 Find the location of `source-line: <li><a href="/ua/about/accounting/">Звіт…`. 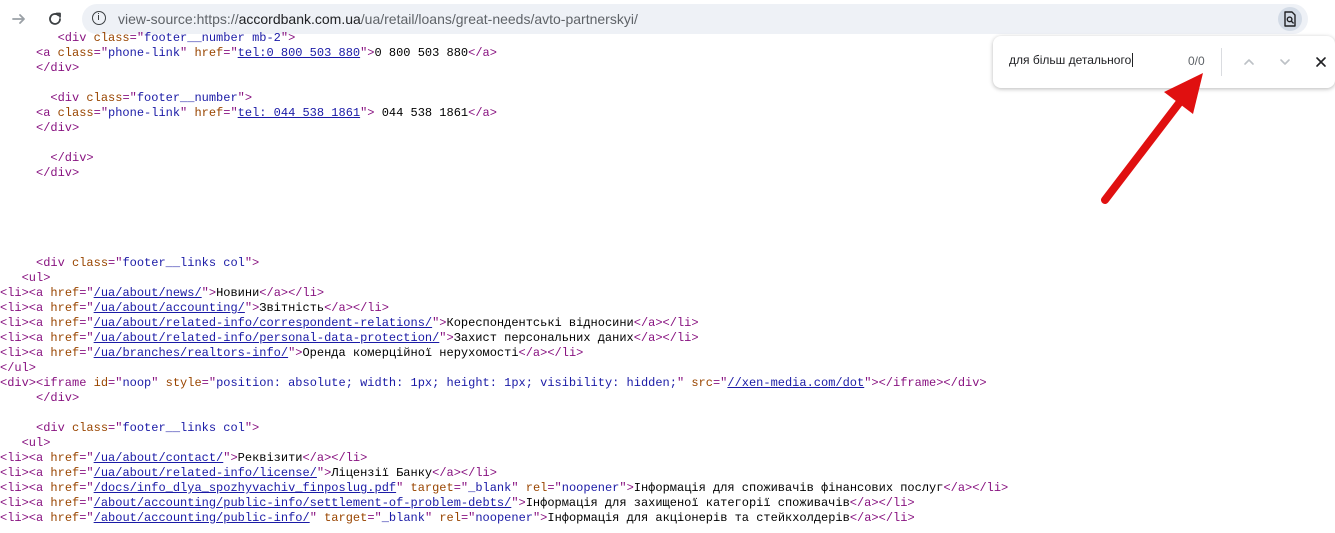

source-line: <li><a href="/ua/about/accounting/">Звіт… is located at coordinates (667, 308).